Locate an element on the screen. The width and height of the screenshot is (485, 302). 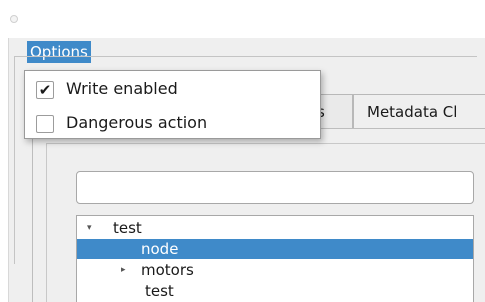
tab-bar: s Metadata Cl is located at coordinates (397, 111).